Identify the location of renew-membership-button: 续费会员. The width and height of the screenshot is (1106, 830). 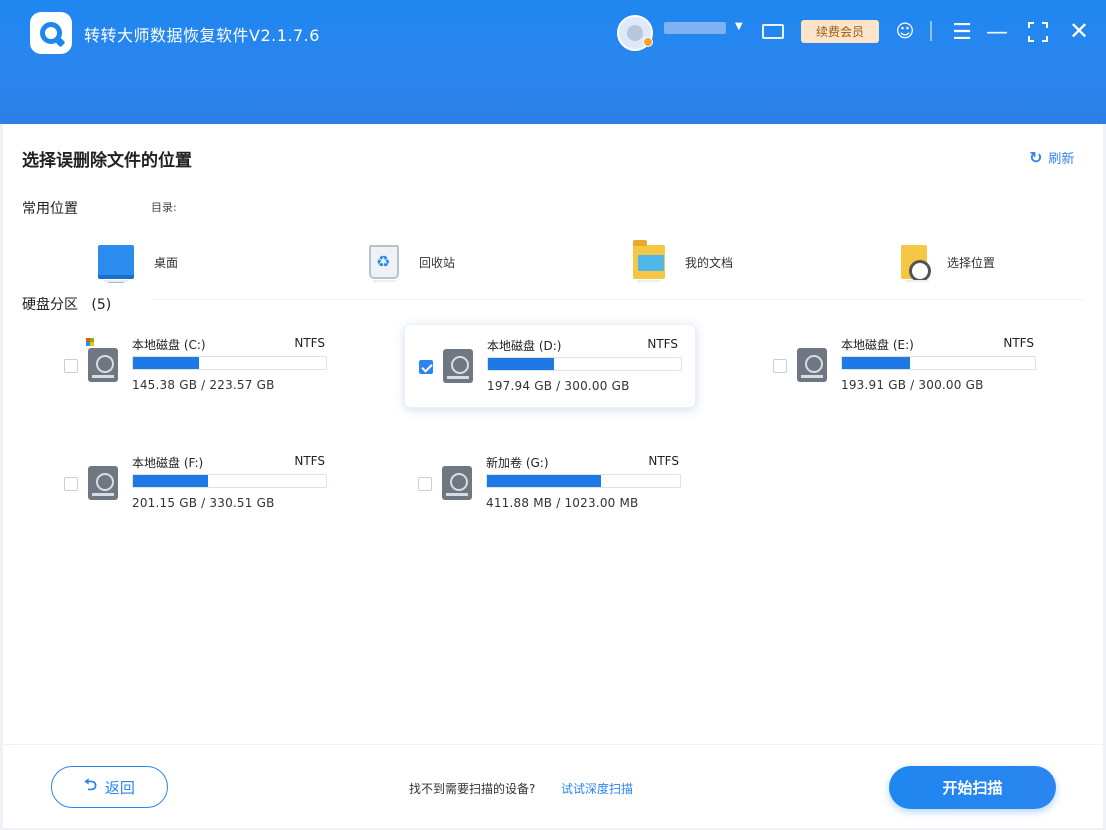
(840, 31).